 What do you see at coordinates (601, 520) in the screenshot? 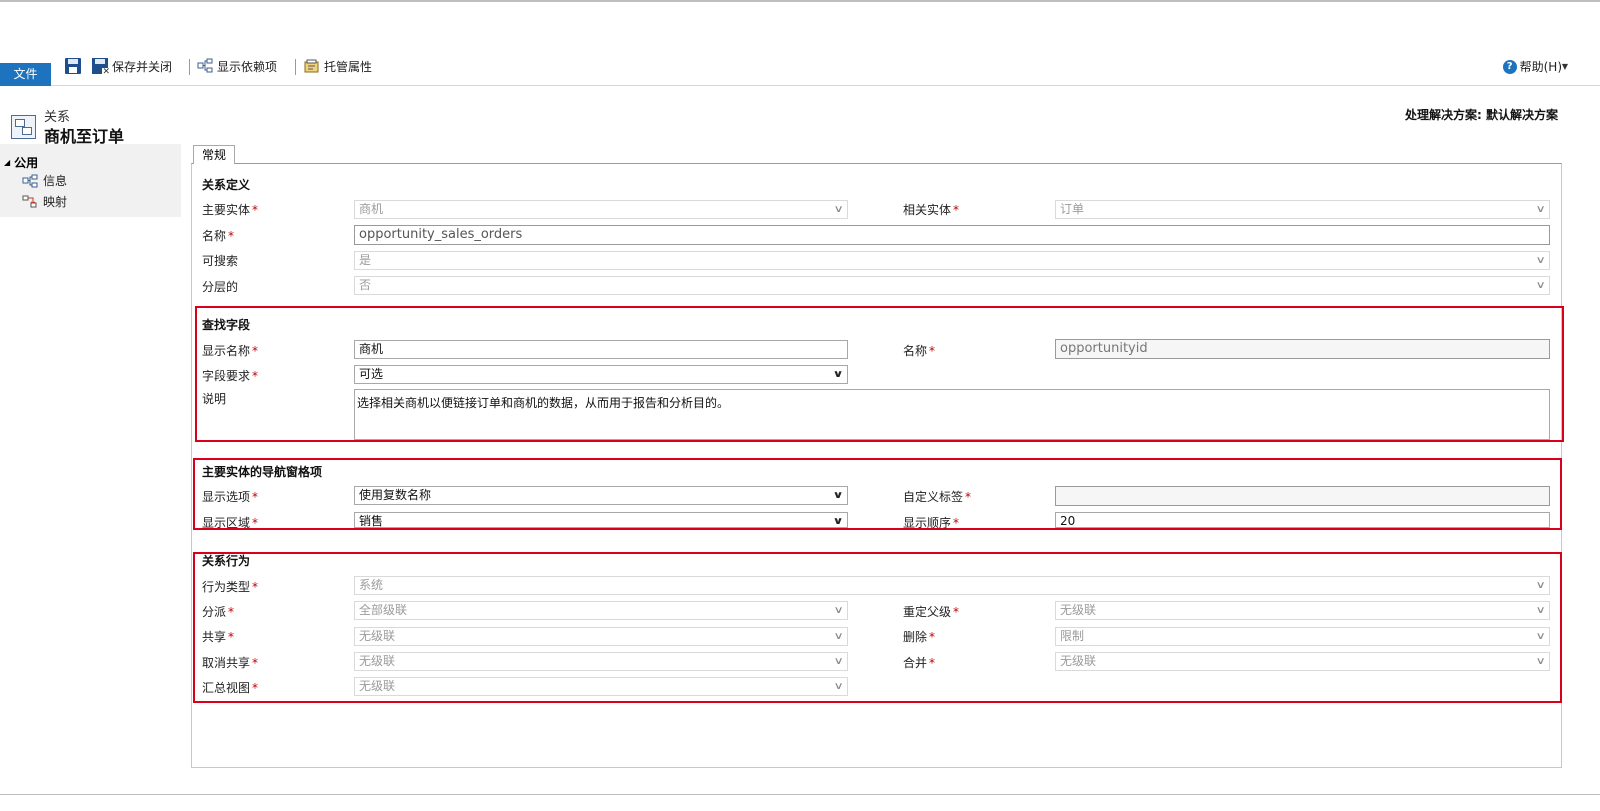
I see `display-area-select: 销售 ∨` at bounding box center [601, 520].